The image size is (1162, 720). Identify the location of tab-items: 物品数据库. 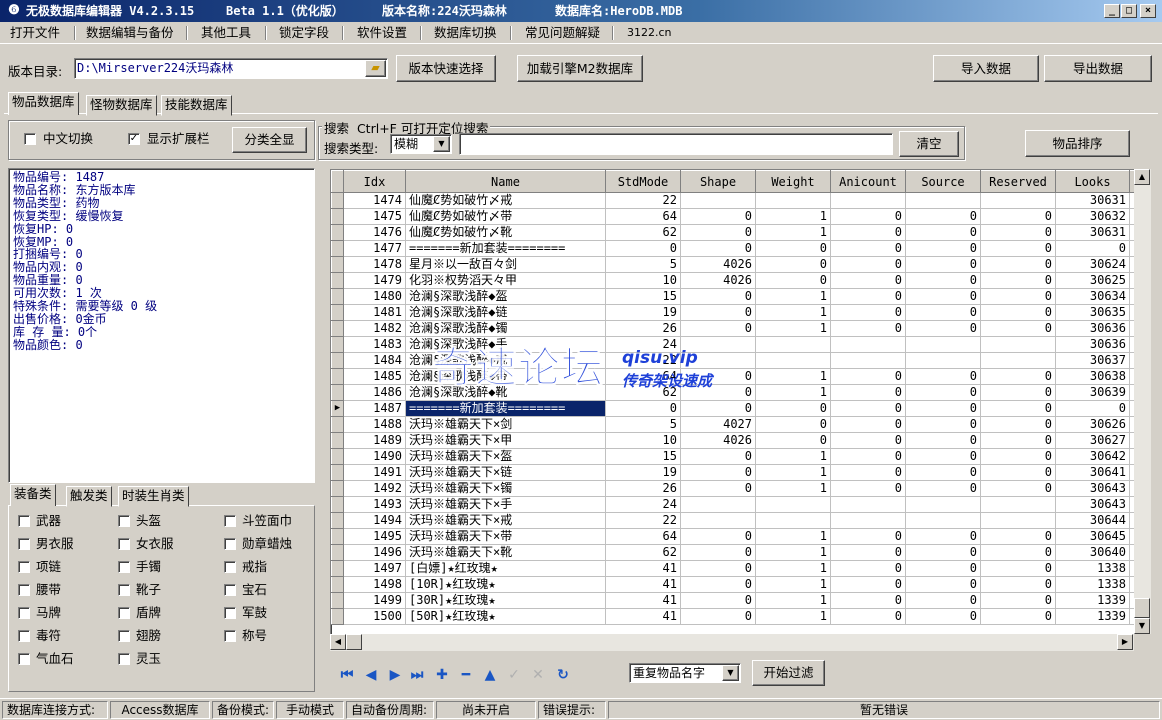
(43, 103).